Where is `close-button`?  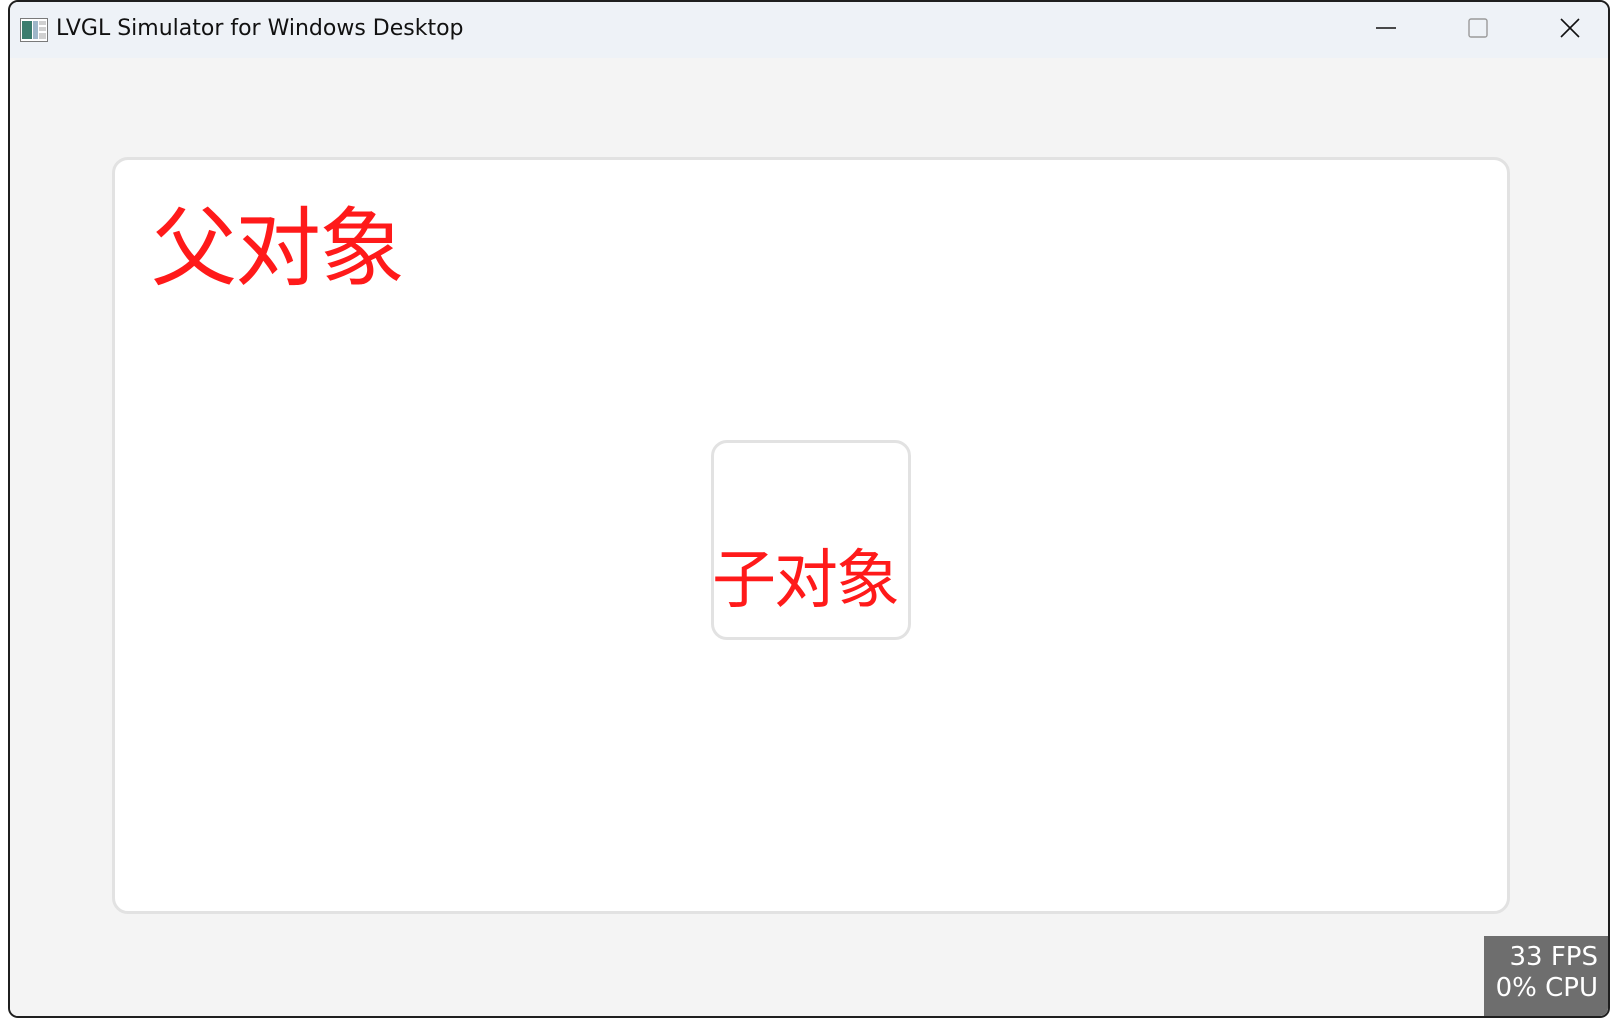 close-button is located at coordinates (1566, 30).